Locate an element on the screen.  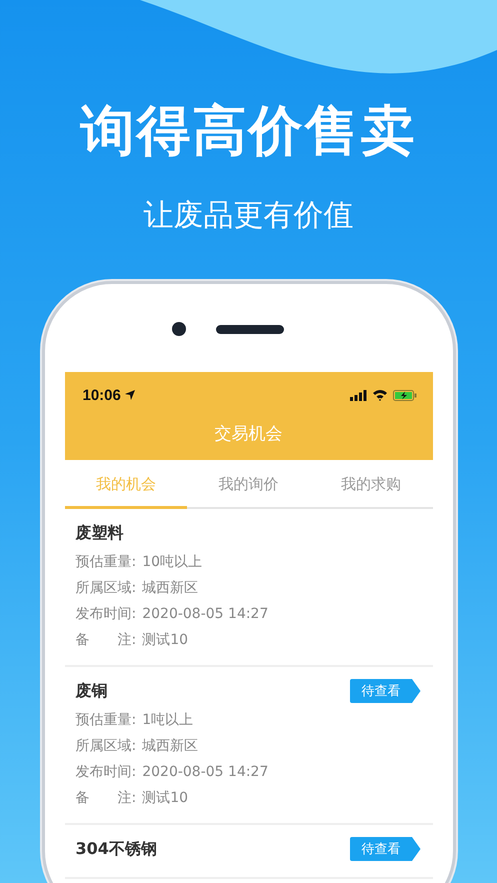
headline: 询得高价售卖 is located at coordinates (248, 131).